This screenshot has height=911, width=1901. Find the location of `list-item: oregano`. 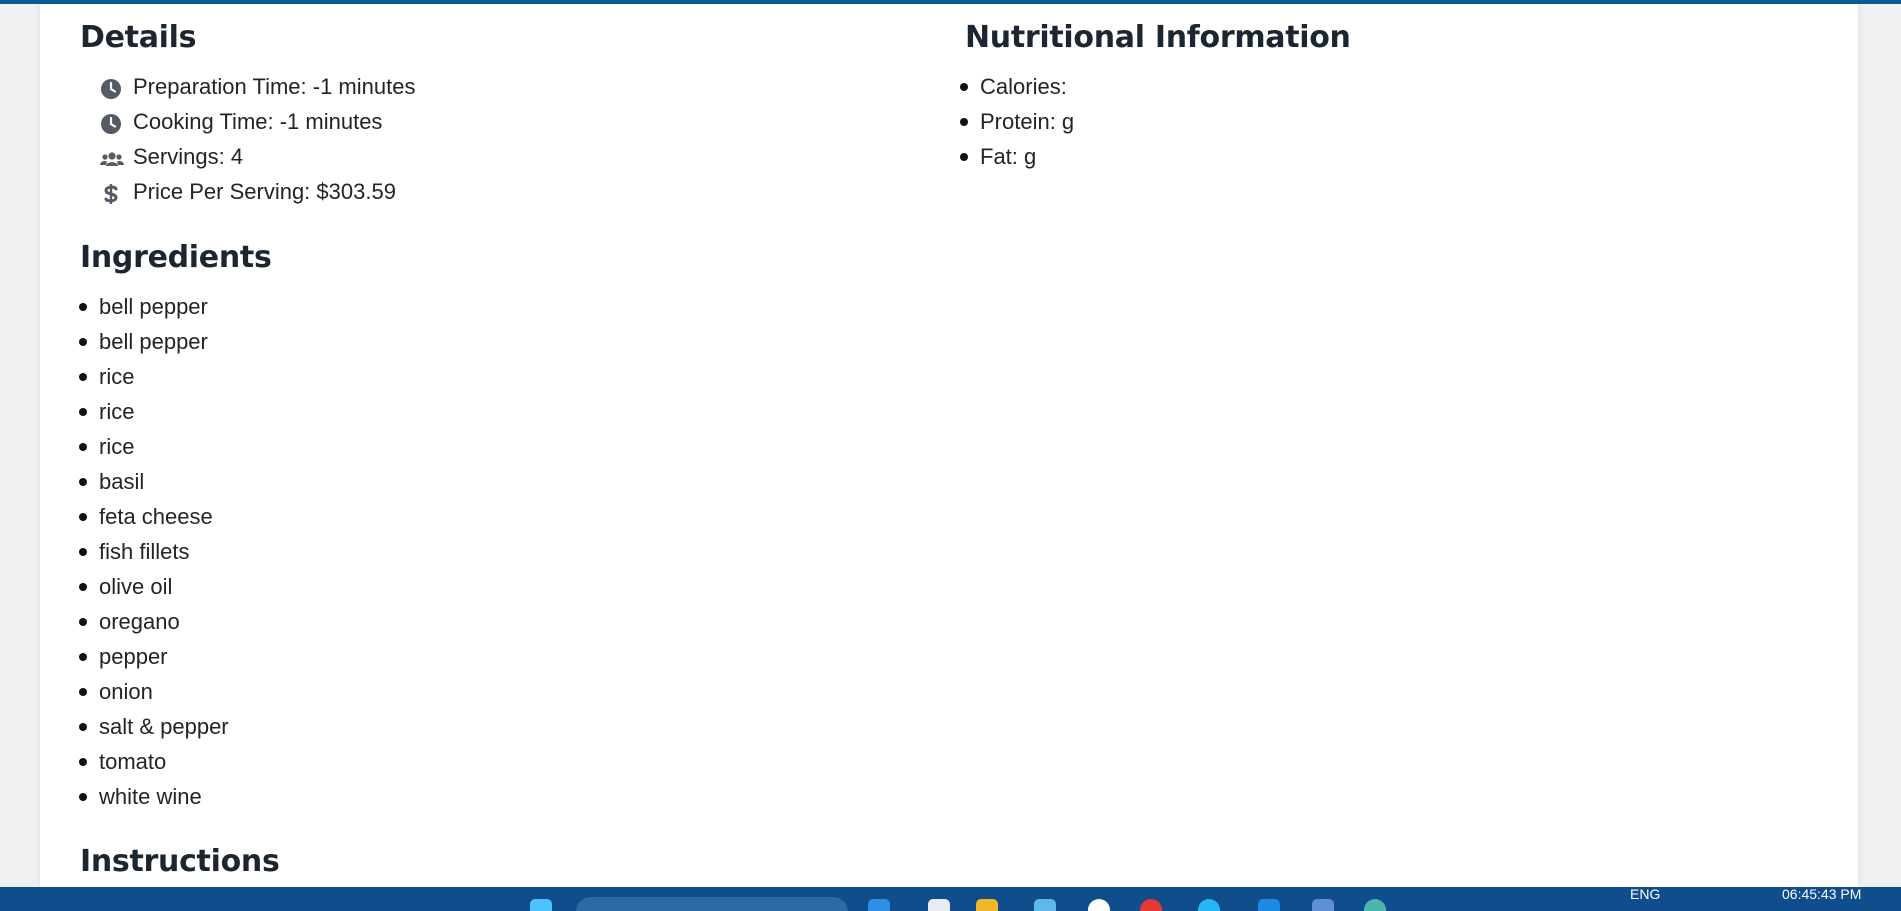

list-item: oregano is located at coordinates (154, 621).